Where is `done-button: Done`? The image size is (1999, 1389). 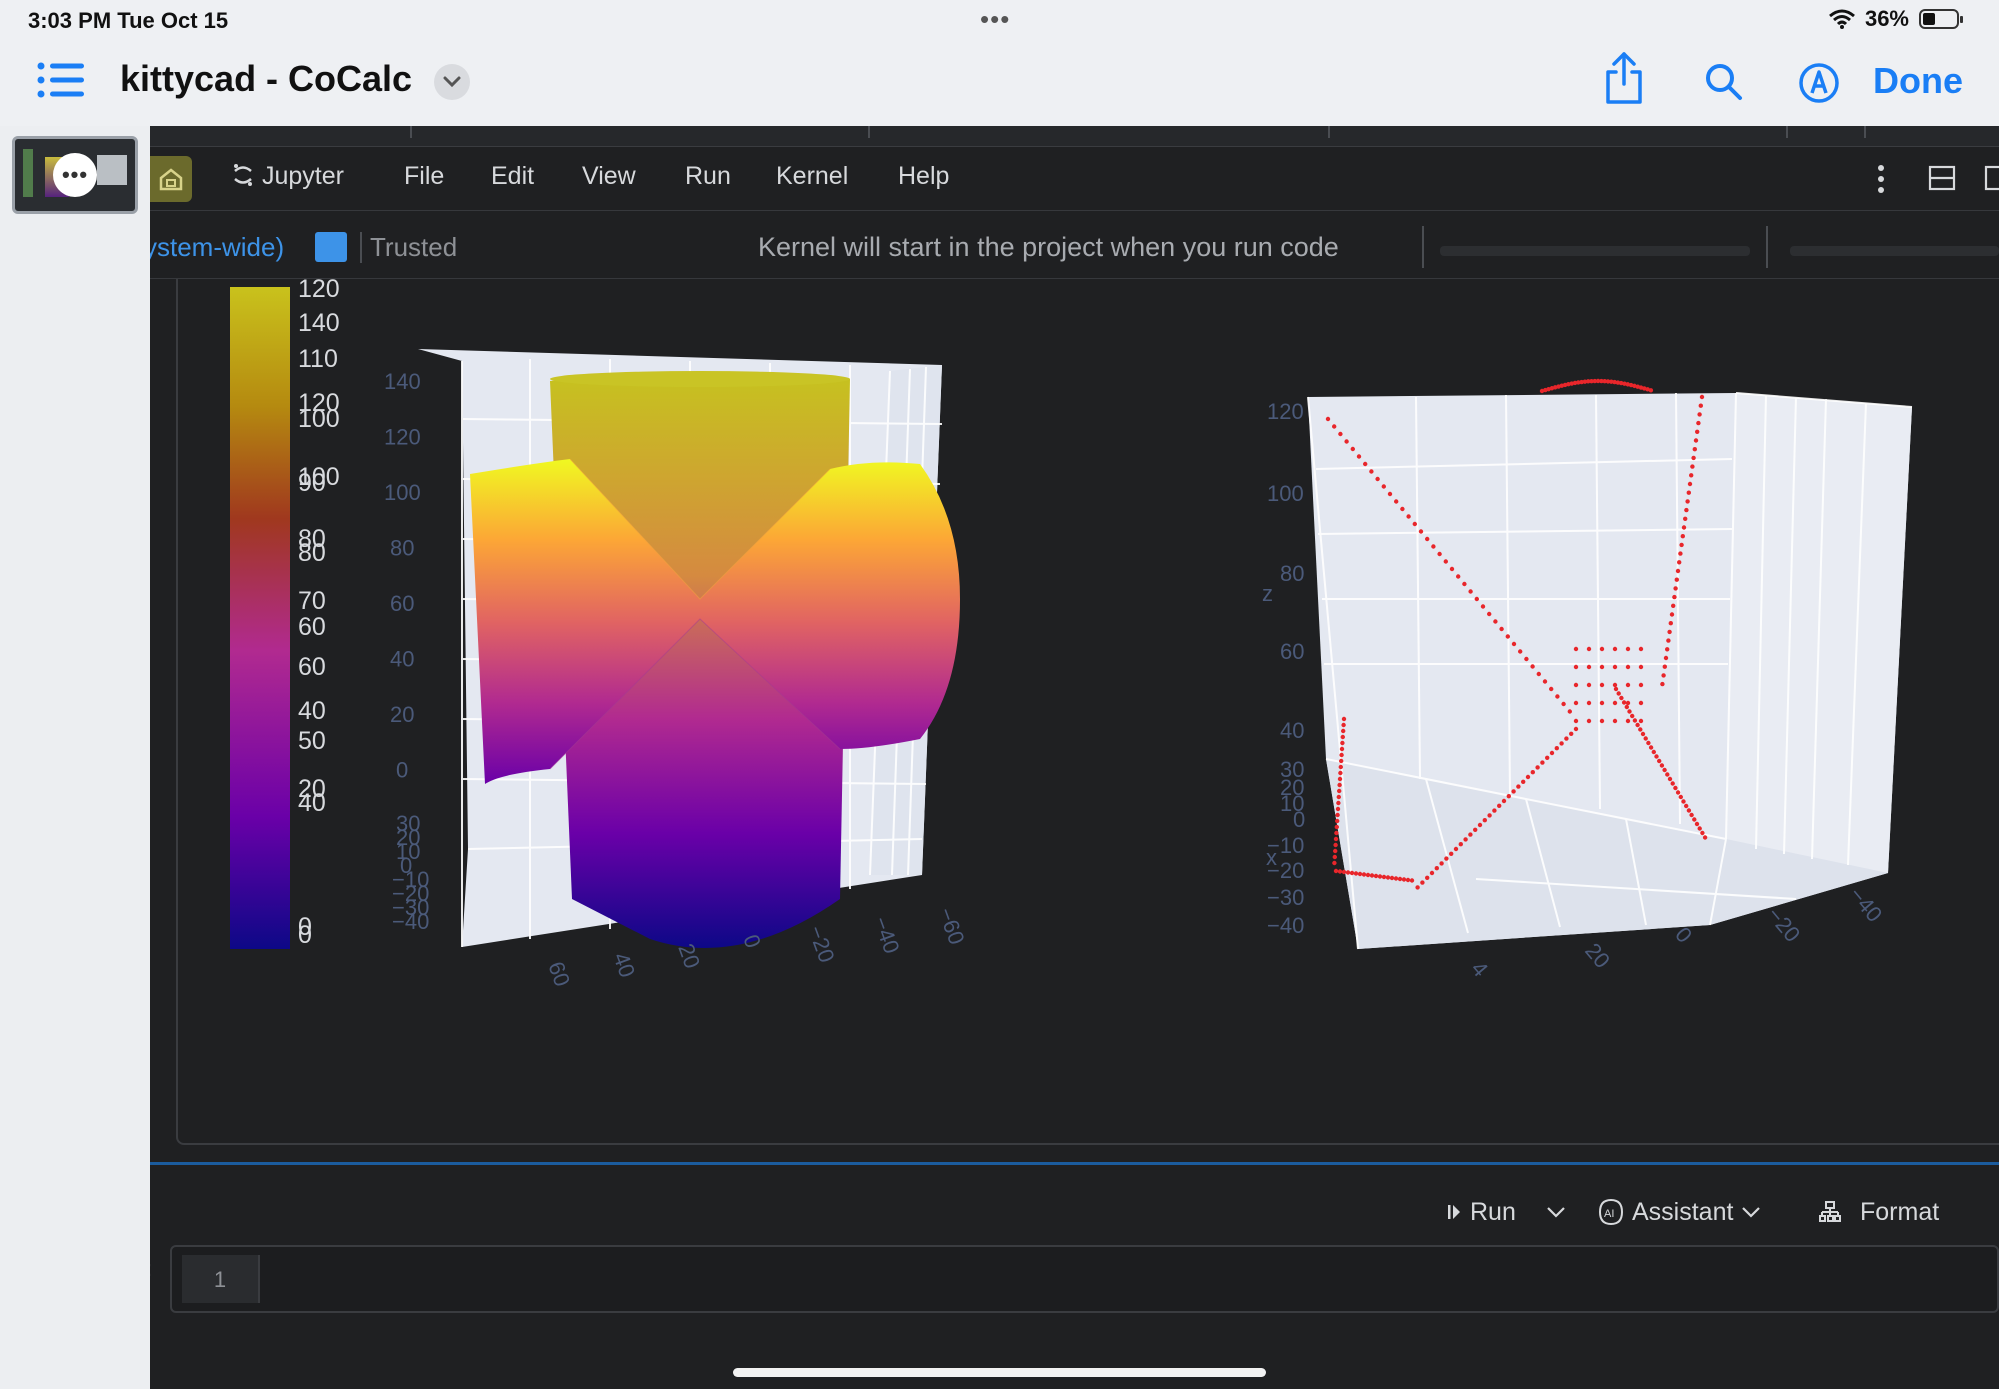
done-button: Done is located at coordinates (1918, 81).